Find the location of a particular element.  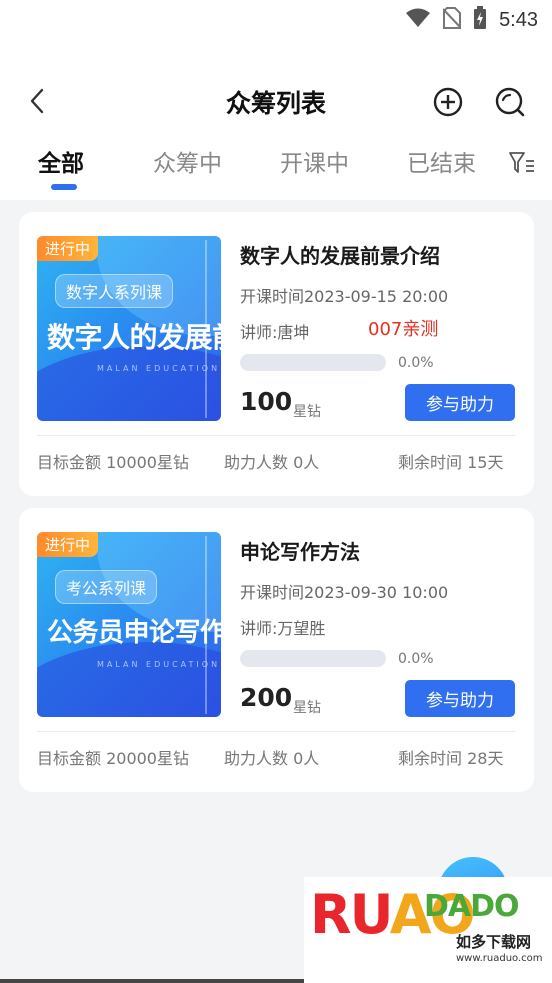

watermark-site-name: 如多下载网 is located at coordinates (494, 942).